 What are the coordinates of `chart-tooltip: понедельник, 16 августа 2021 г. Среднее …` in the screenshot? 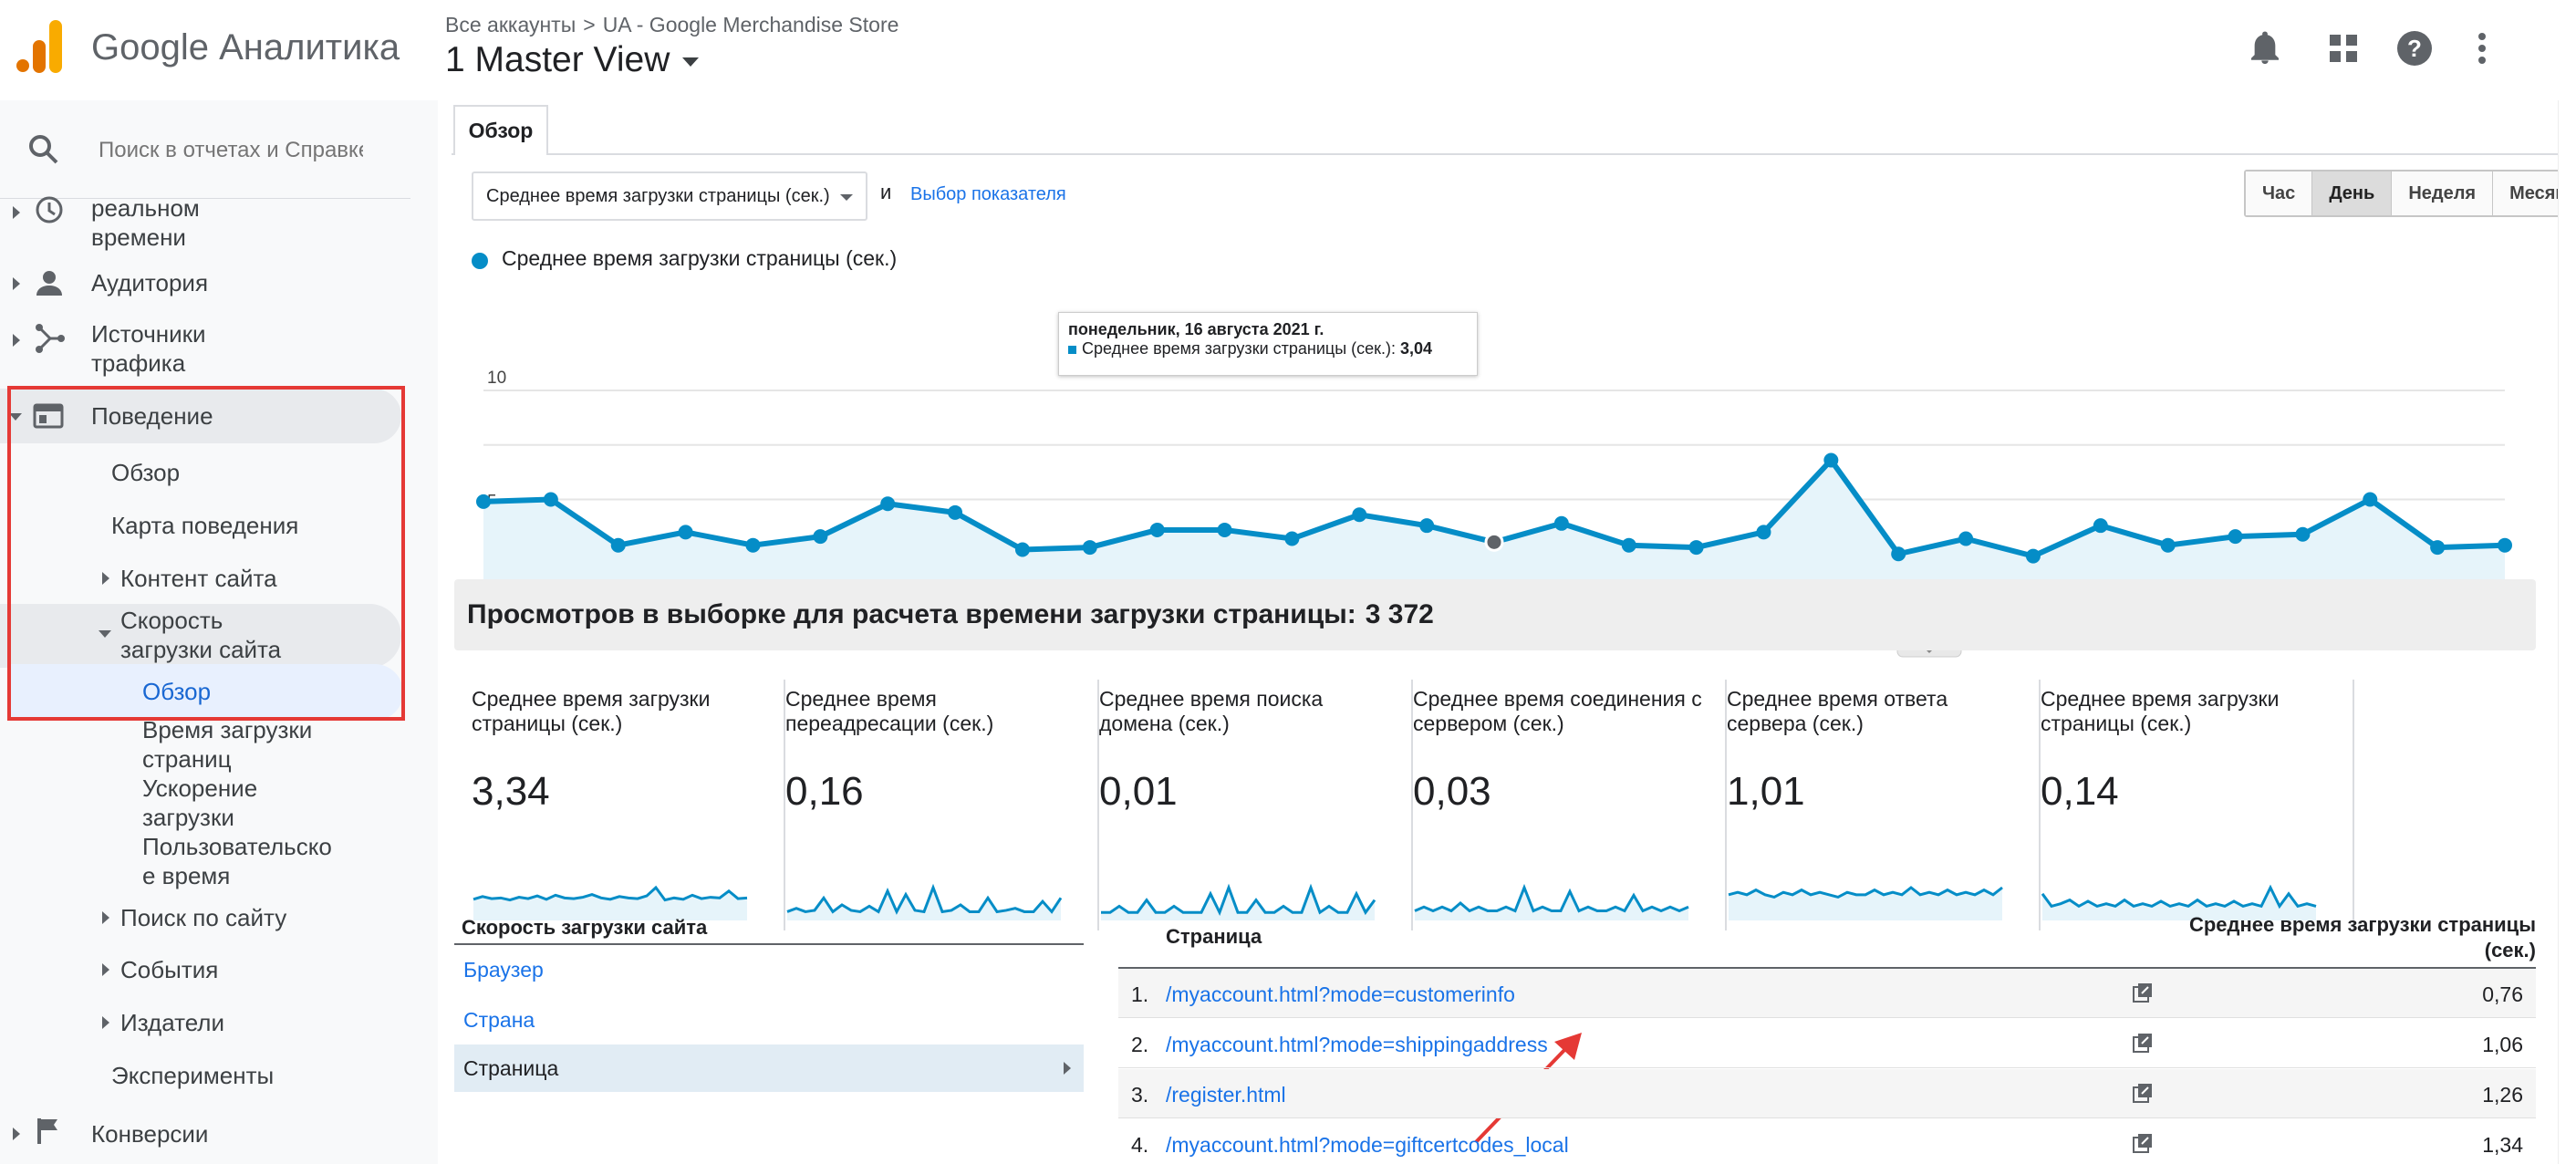 It's located at (1268, 344).